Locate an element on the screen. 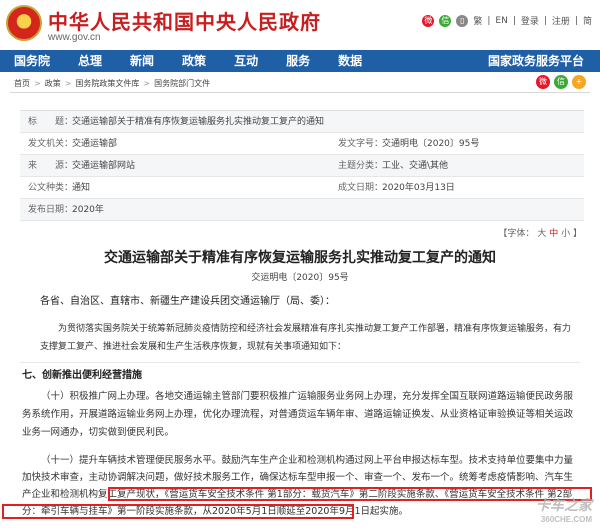  meta-row-source: 来 源： 交通运输部网站 主题分类： 工业、交通\其他 is located at coordinates (302, 166).